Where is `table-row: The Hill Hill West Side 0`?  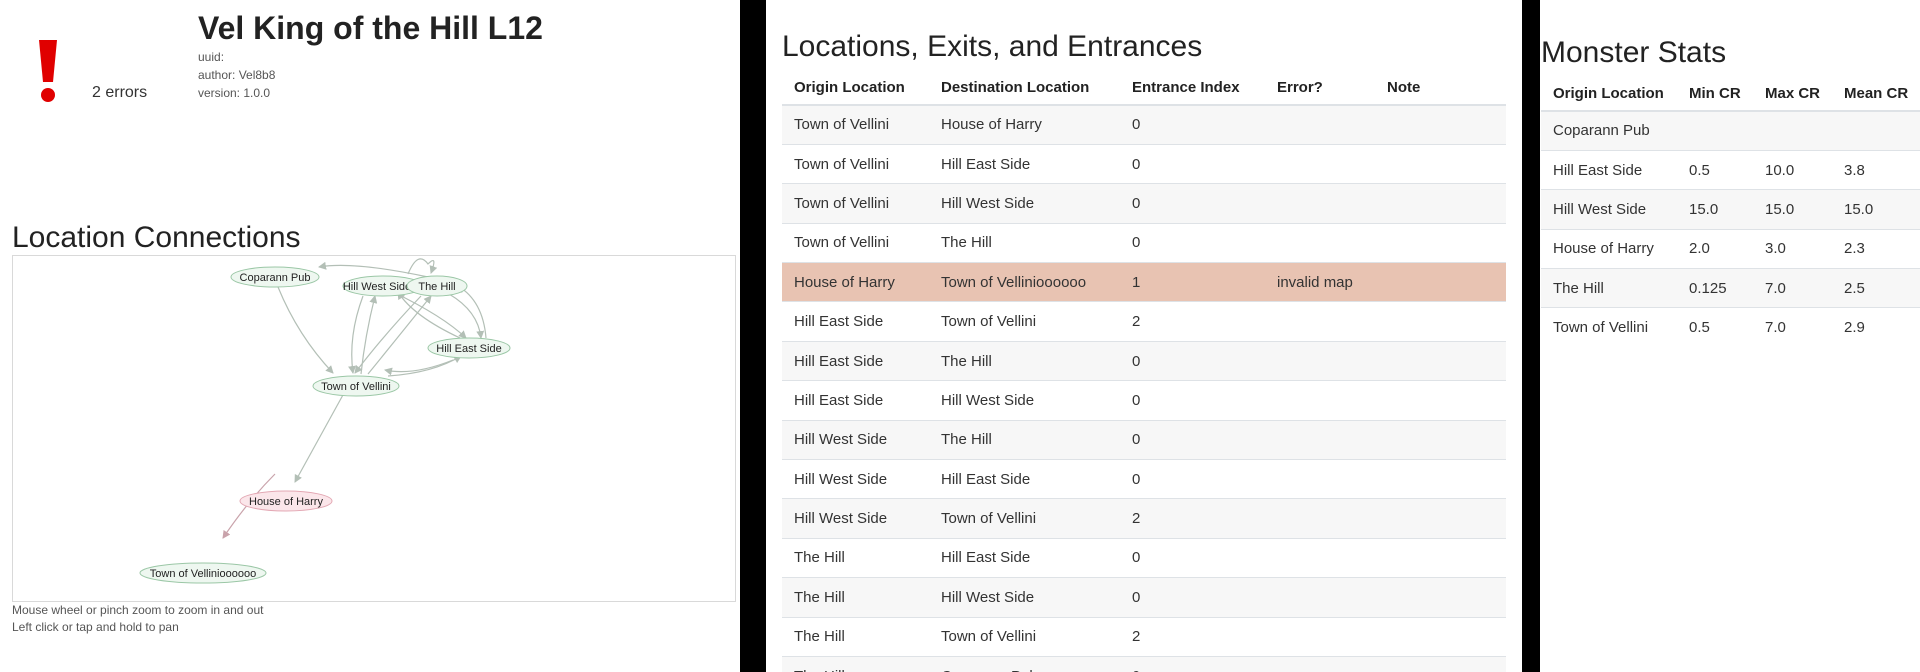 table-row: The Hill Hill West Side 0 is located at coordinates (1144, 597).